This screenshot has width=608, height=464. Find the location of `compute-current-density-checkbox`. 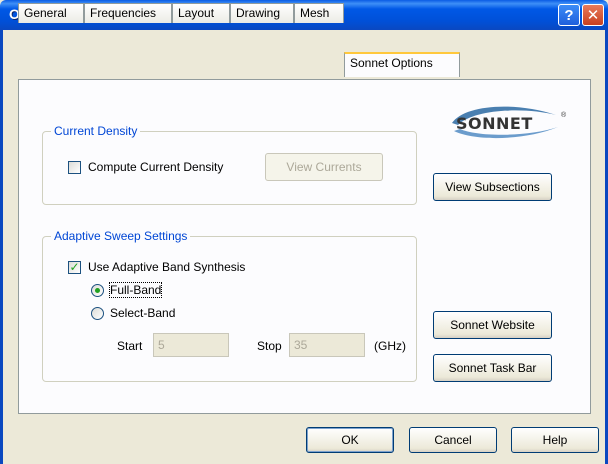

compute-current-density-checkbox is located at coordinates (74, 167).